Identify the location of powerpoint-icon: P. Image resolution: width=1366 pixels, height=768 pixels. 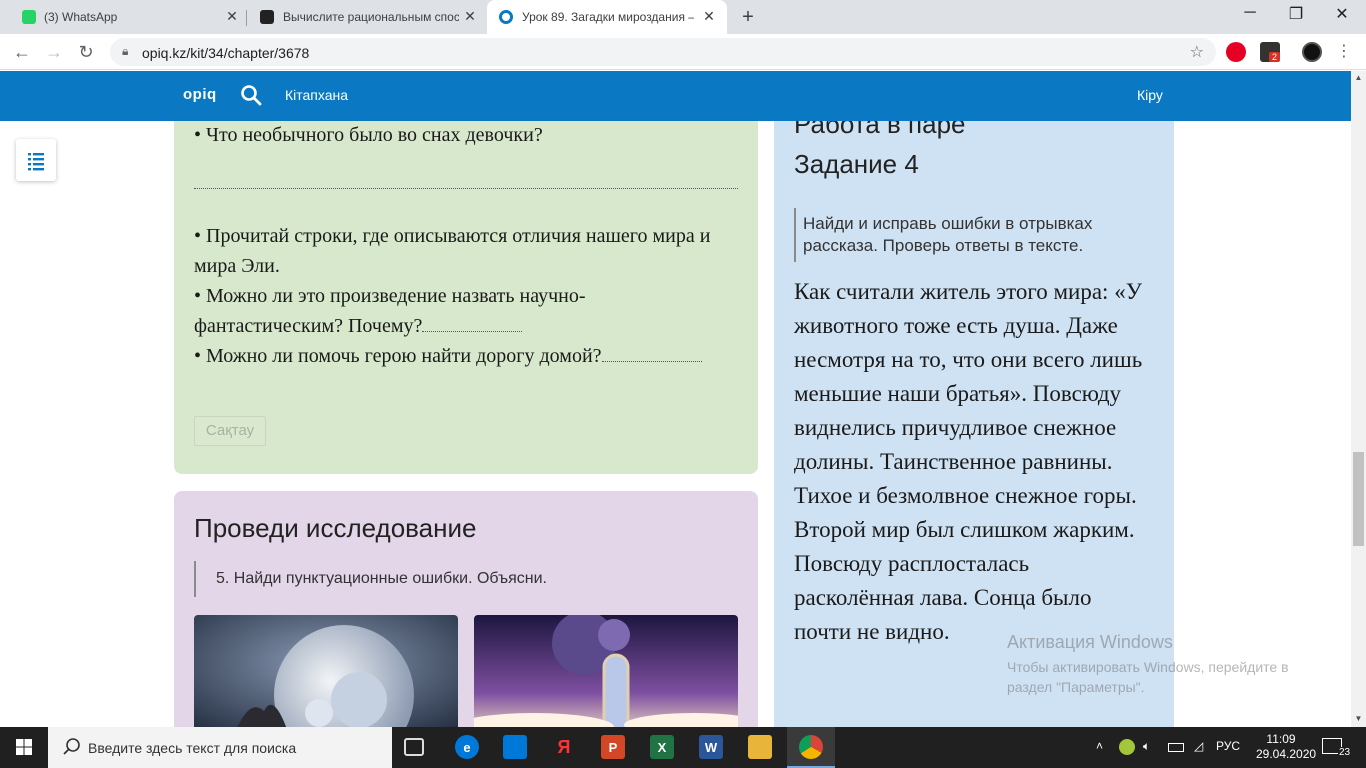
(613, 747).